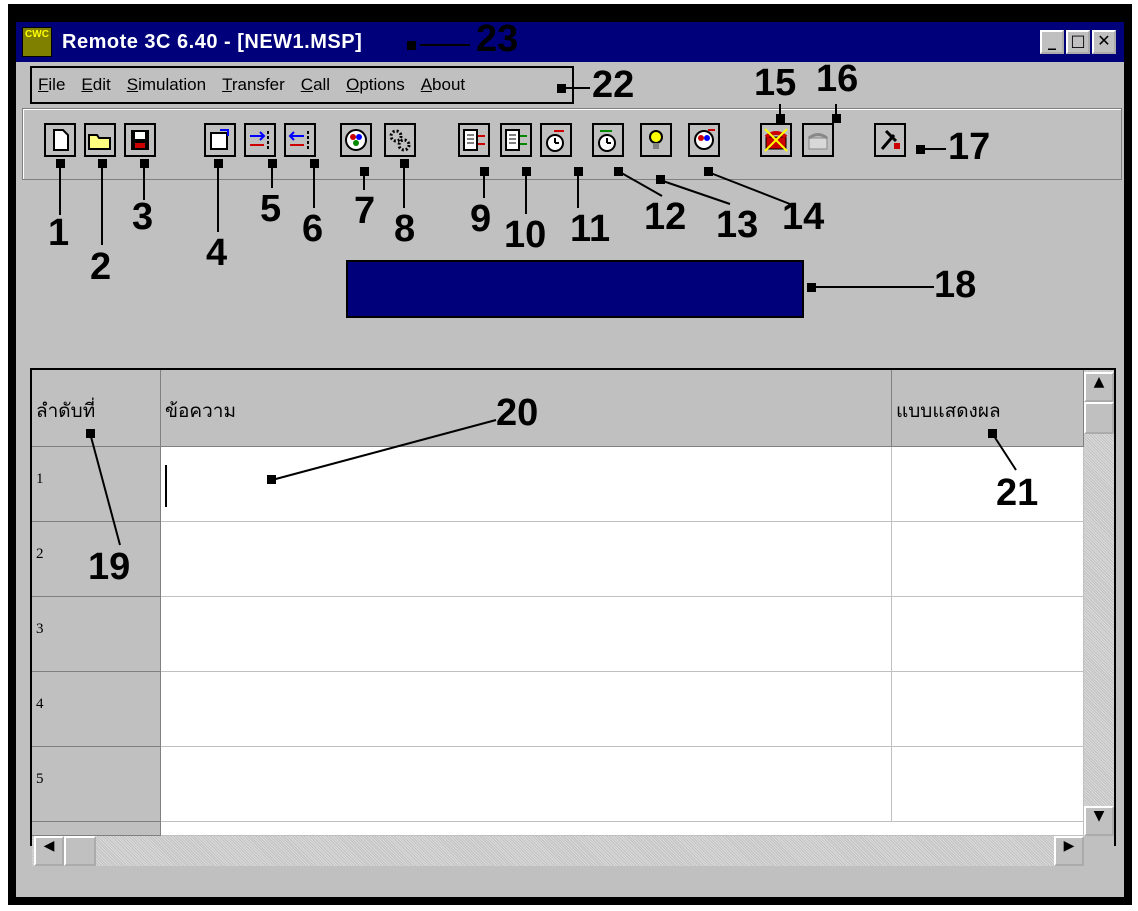  What do you see at coordinates (590, 229) in the screenshot?
I see `callout-11: 11` at bounding box center [590, 229].